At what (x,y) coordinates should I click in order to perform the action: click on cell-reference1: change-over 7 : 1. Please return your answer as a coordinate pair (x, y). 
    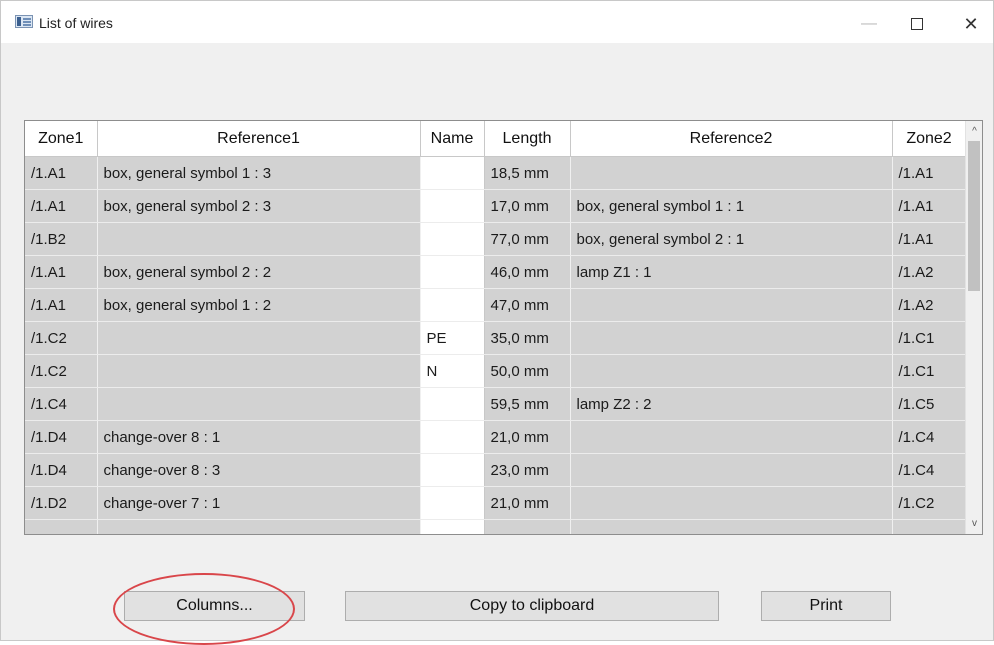
    Looking at the image, I should click on (259, 503).